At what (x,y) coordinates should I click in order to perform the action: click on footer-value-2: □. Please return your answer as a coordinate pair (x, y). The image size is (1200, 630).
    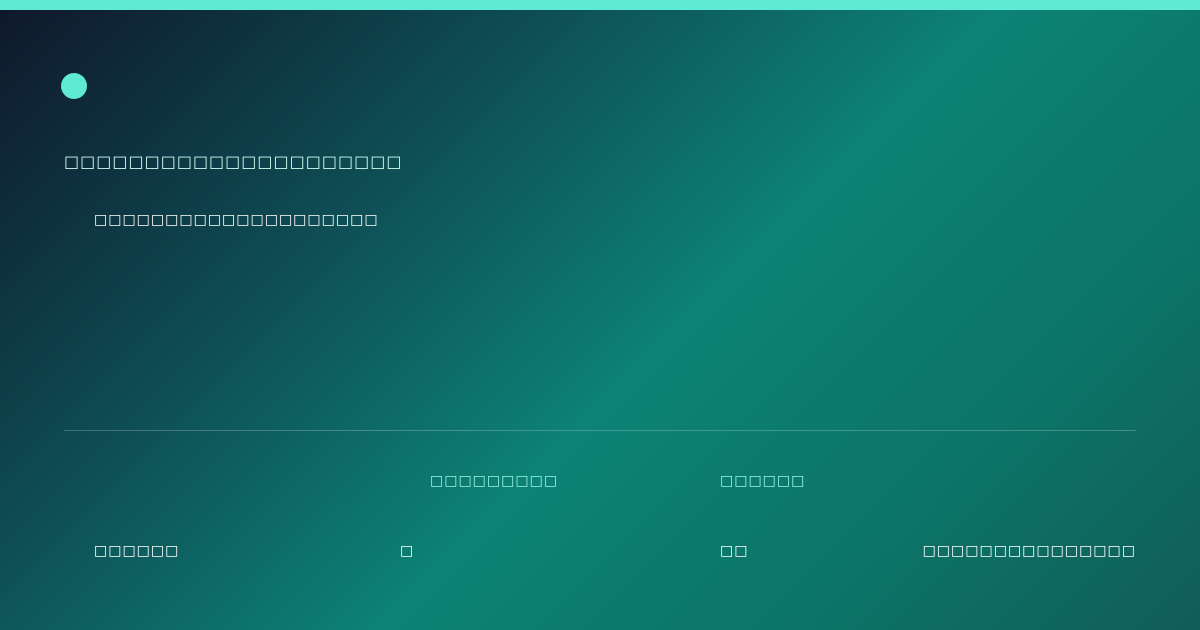
    Looking at the image, I should click on (407, 551).